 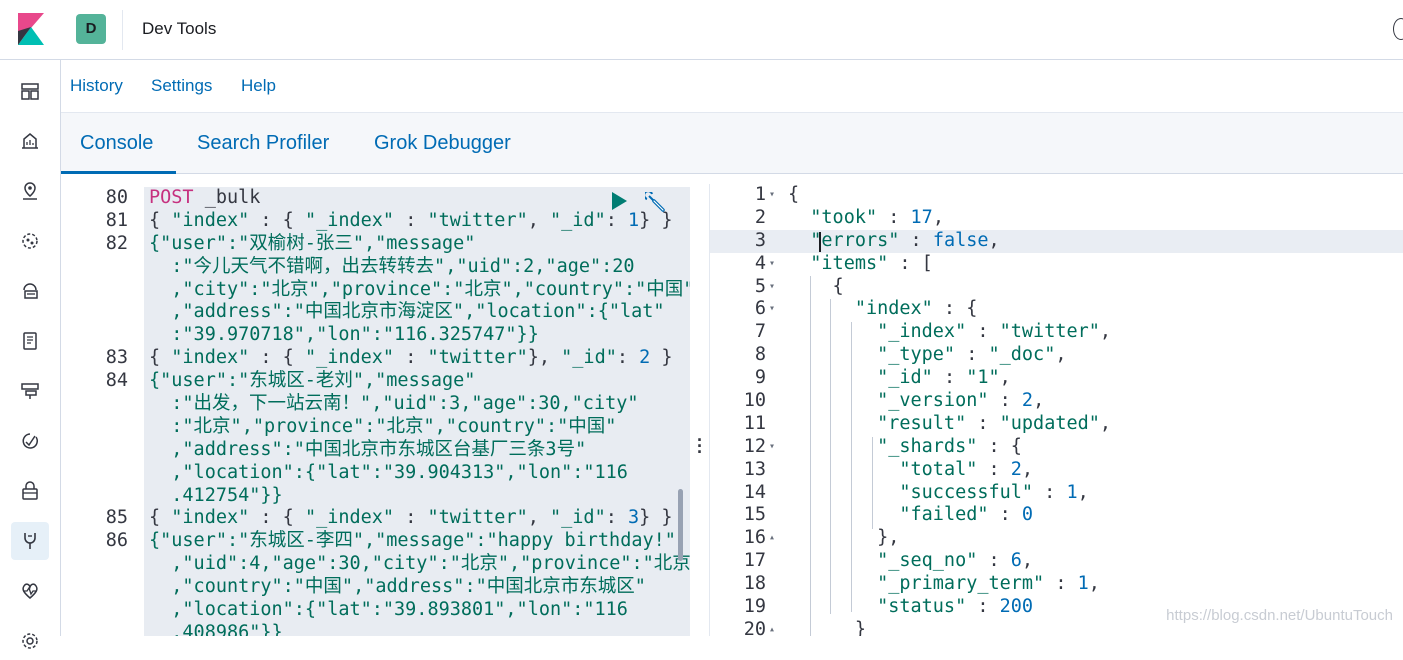 I want to click on line-number: 17, so click(x=754, y=561).